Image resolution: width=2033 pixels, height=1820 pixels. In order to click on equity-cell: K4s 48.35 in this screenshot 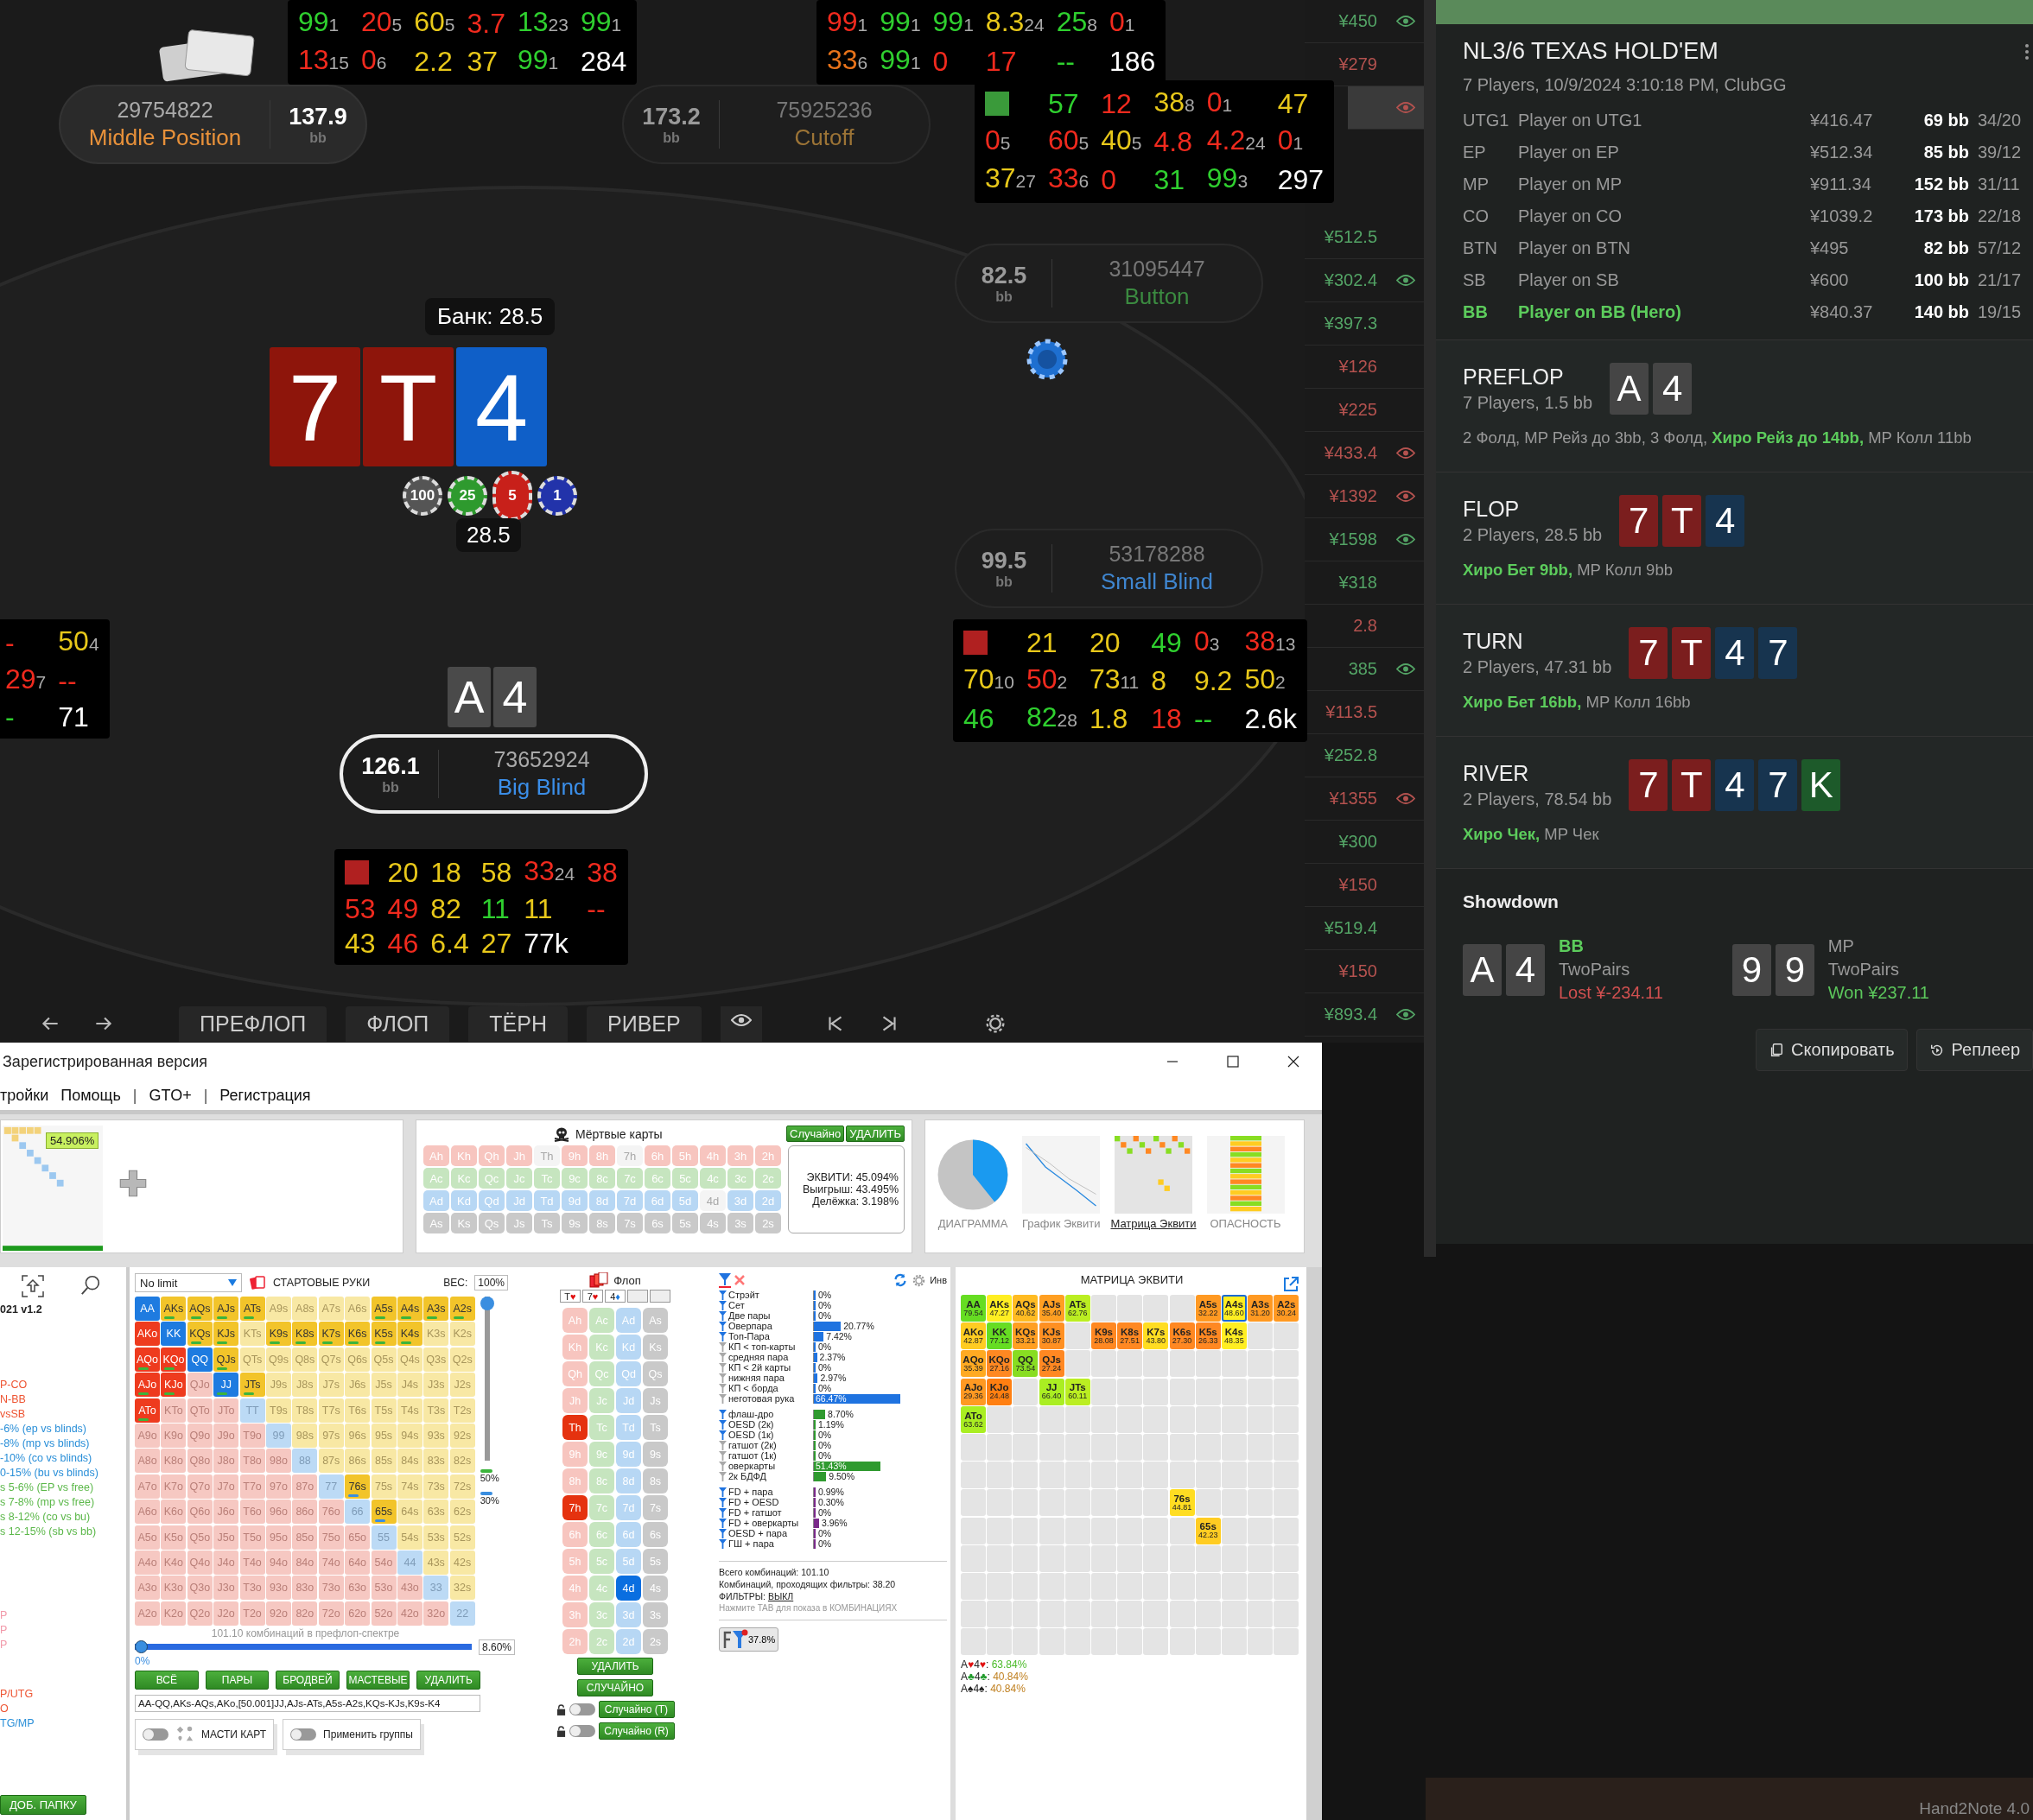, I will do `click(1234, 1336)`.